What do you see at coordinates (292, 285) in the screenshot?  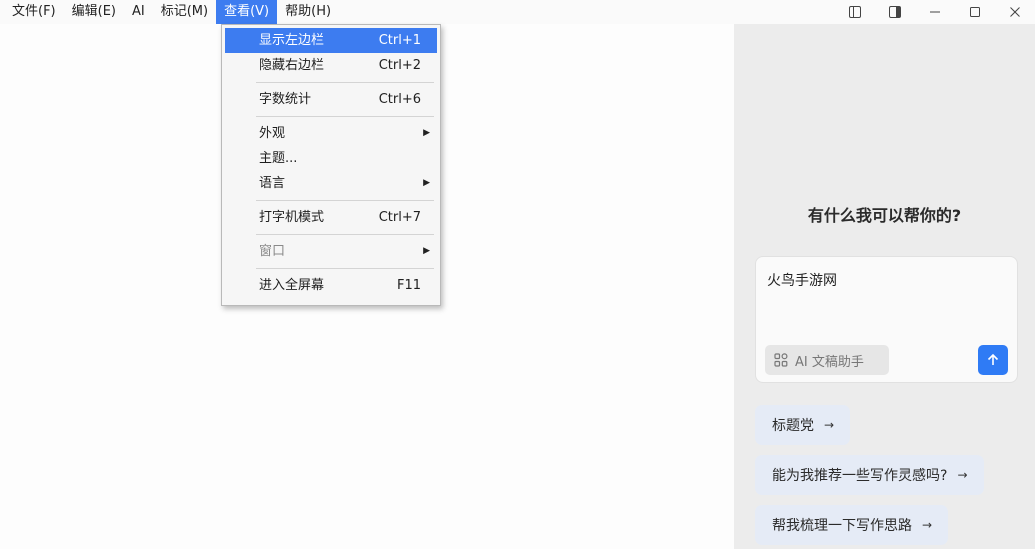 I see `menu-item-label: 进入全屏幕` at bounding box center [292, 285].